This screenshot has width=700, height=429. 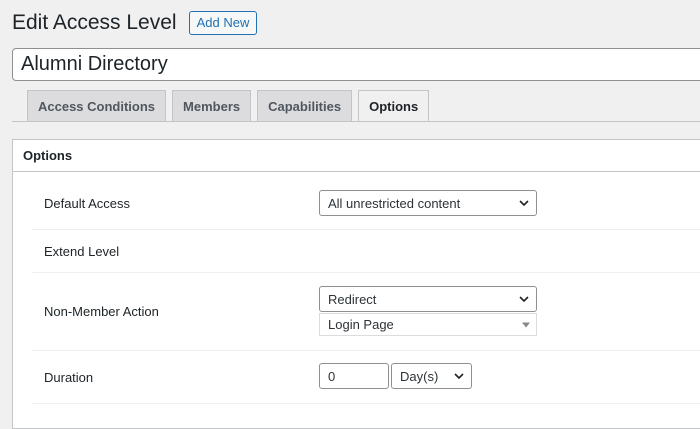 I want to click on tabs-divider, so click(x=356, y=121).